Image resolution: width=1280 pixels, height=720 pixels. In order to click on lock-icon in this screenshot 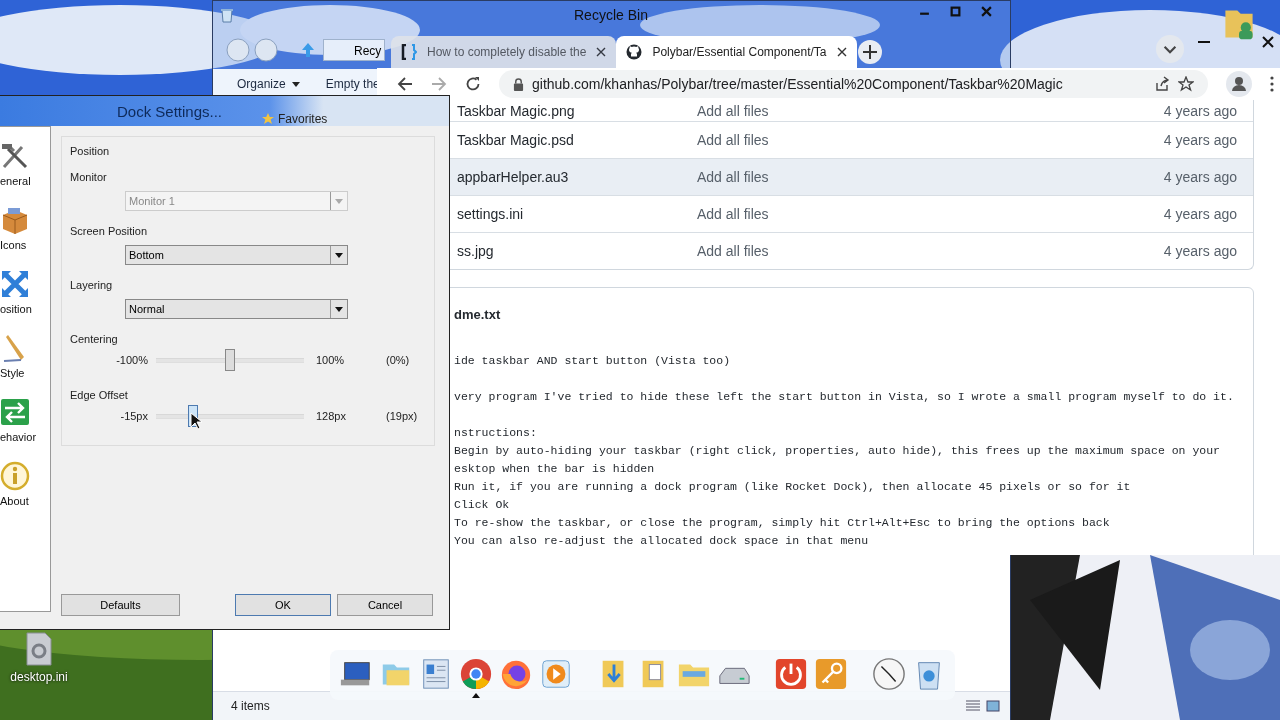, I will do `click(518, 84)`.